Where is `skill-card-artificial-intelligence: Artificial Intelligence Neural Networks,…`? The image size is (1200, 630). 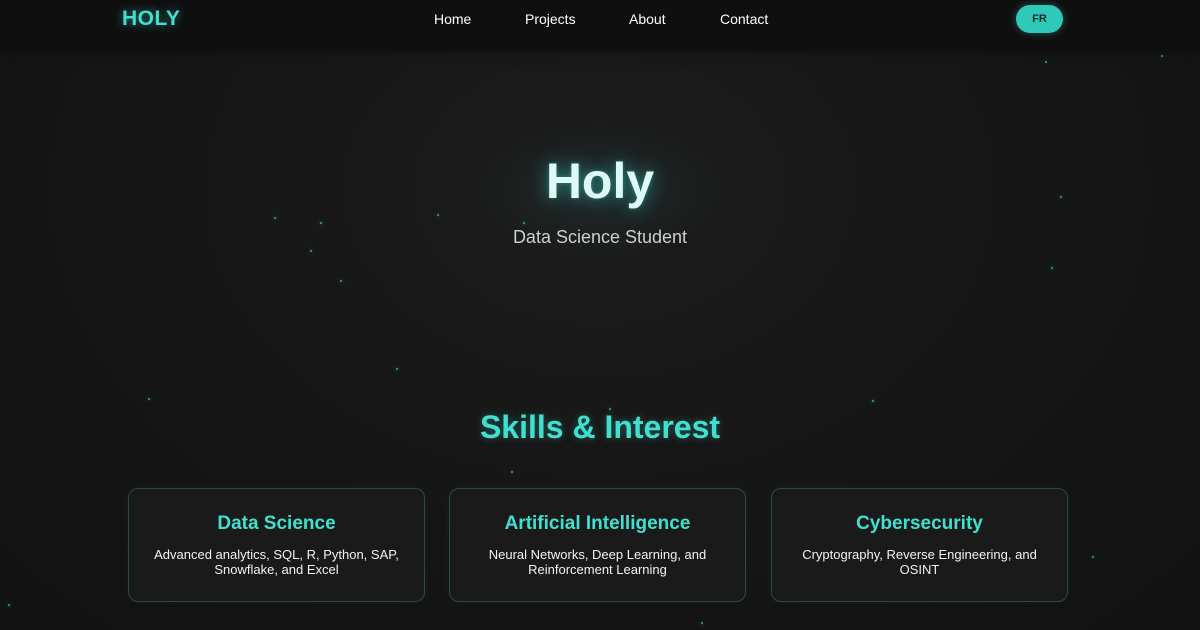
skill-card-artificial-intelligence: Artificial Intelligence Neural Networks,… is located at coordinates (597, 545).